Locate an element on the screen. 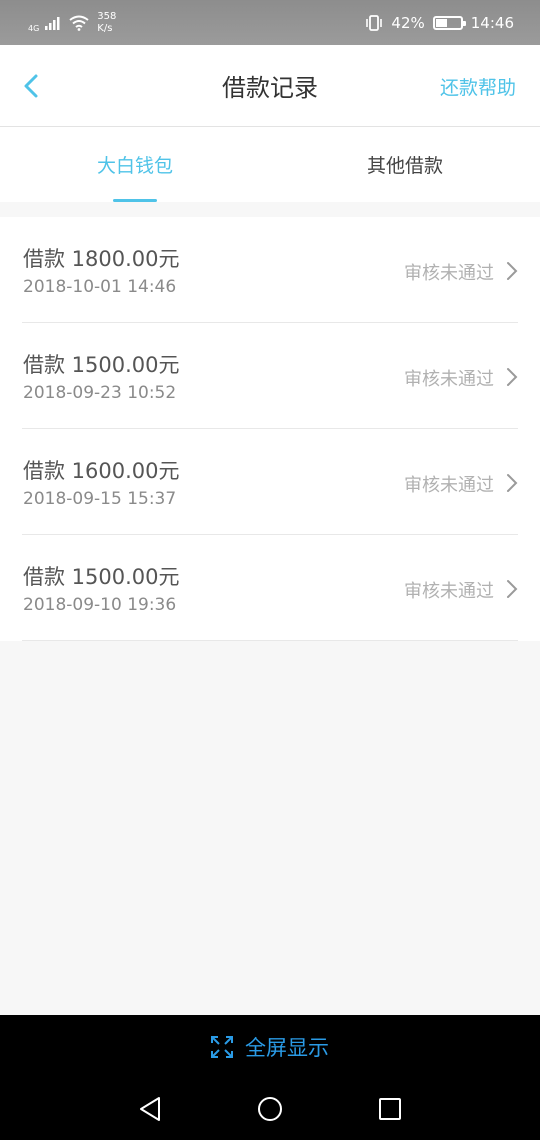  tab-other-loans: 其他借款 is located at coordinates (405, 164).